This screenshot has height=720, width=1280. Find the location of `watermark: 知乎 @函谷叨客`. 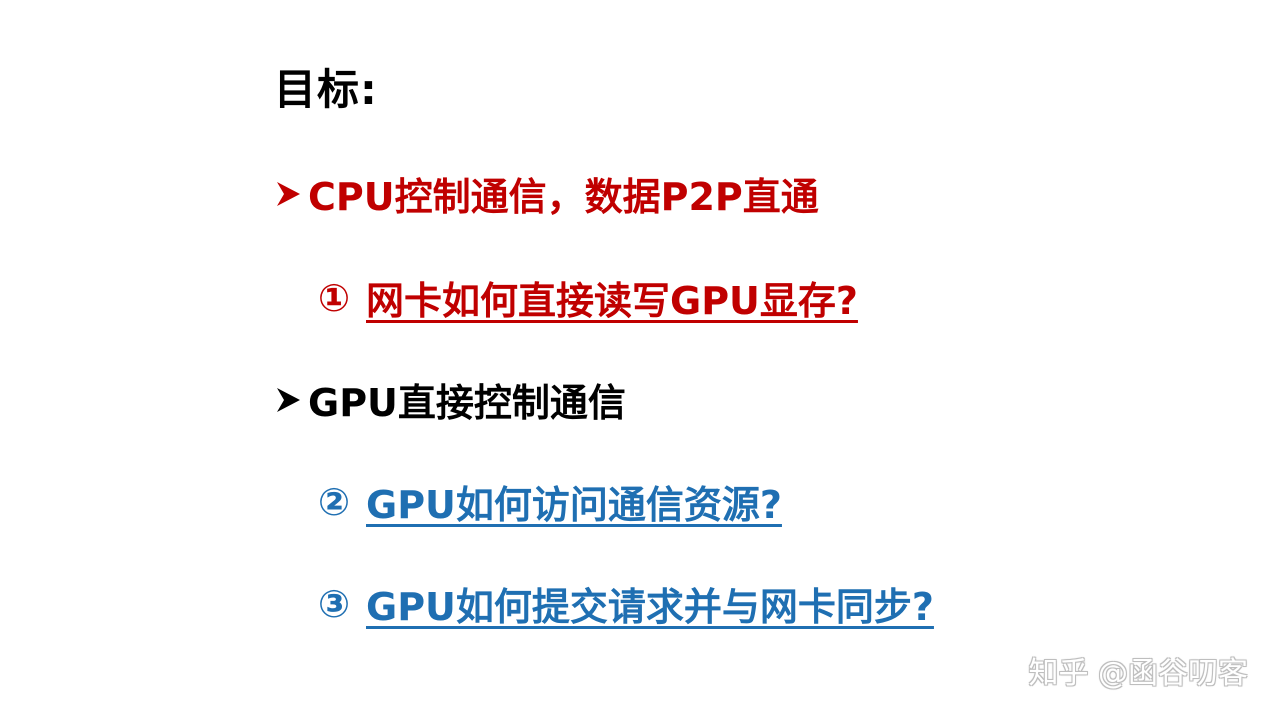

watermark: 知乎 @函谷叨客 is located at coordinates (1138, 673).